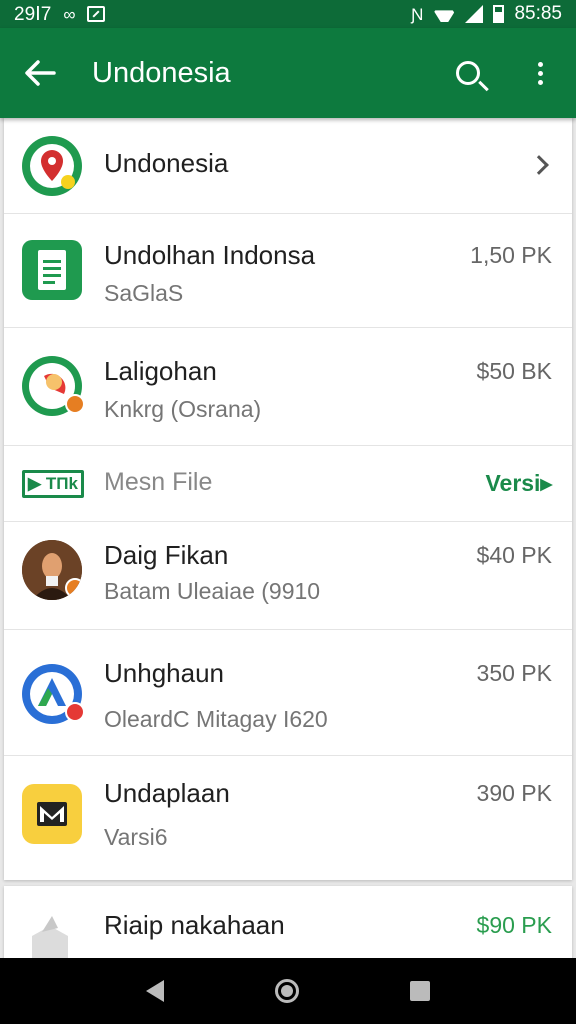  What do you see at coordinates (167, 793) in the screenshot?
I see `item-title: Undaplaan` at bounding box center [167, 793].